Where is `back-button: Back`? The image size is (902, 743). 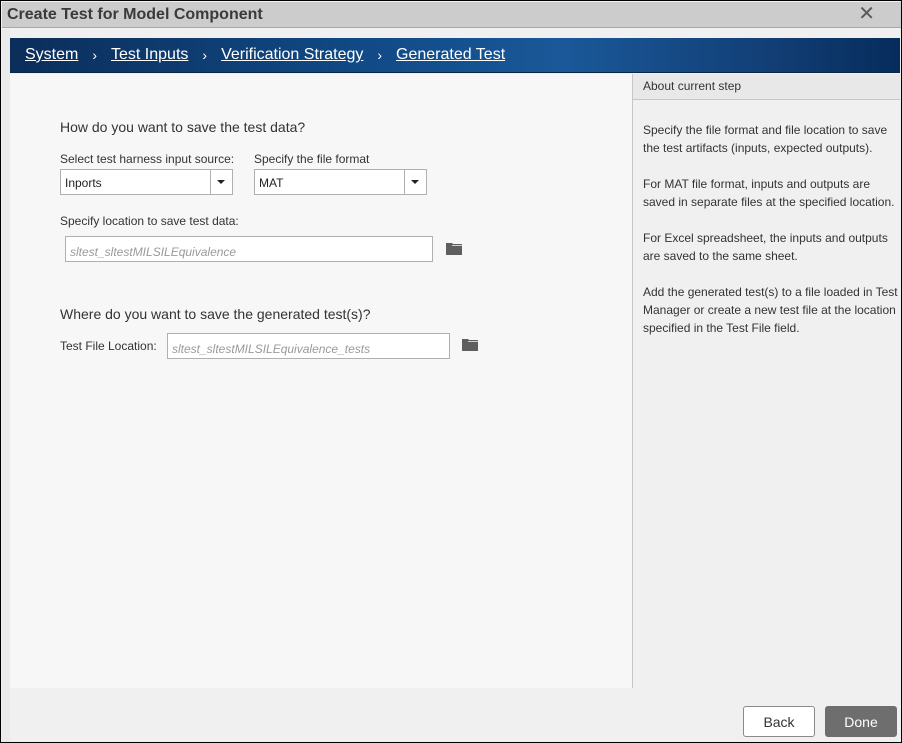
back-button: Back is located at coordinates (779, 721).